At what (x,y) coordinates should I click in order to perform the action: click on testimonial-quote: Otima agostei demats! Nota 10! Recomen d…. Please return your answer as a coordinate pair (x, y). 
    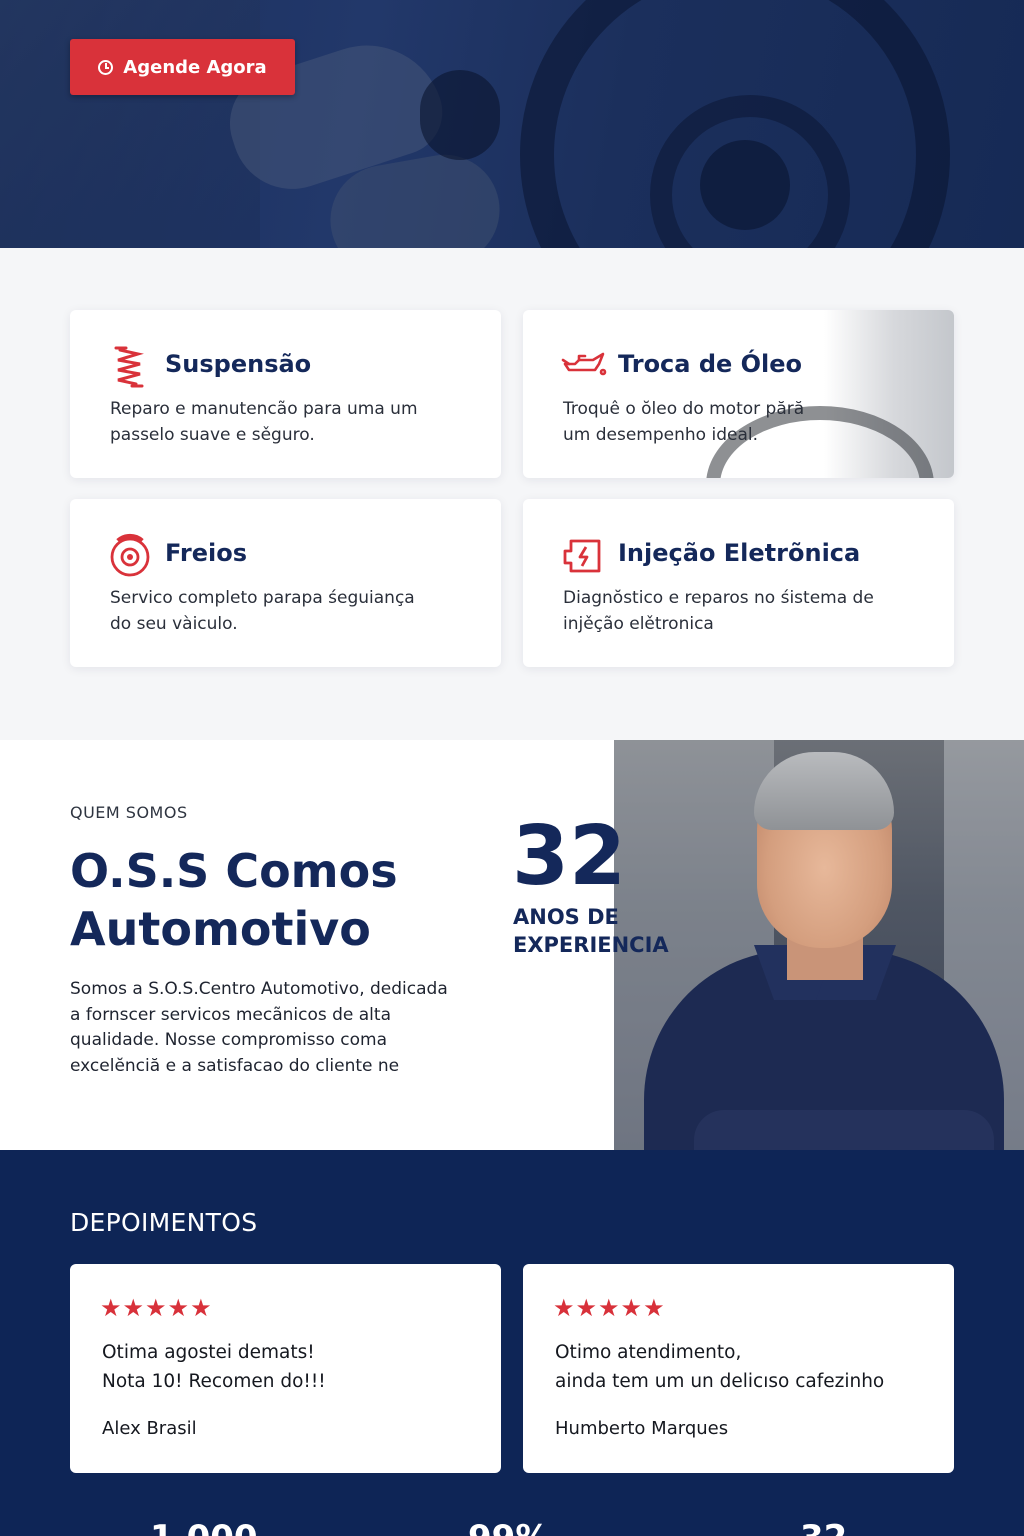
    Looking at the image, I should click on (214, 1367).